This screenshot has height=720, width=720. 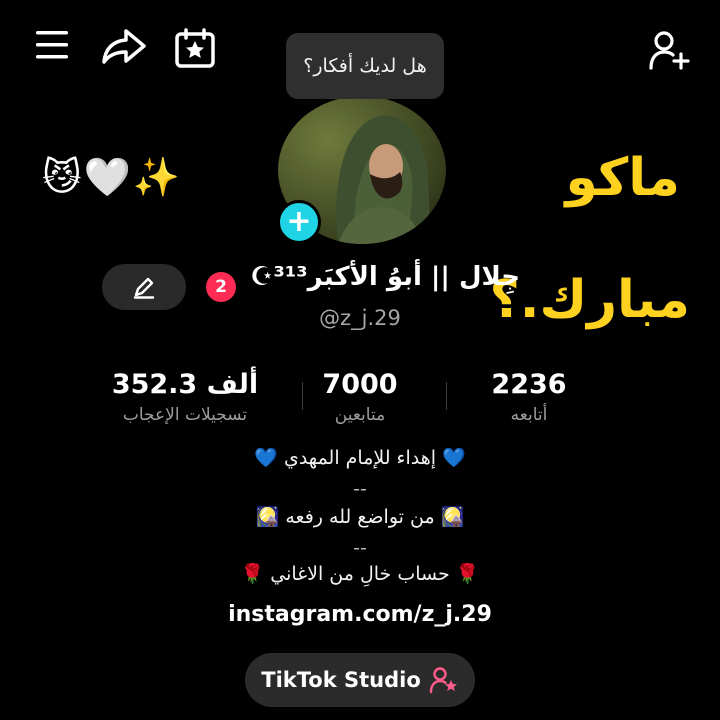 I want to click on calendar-star-icon, so click(x=195, y=48).